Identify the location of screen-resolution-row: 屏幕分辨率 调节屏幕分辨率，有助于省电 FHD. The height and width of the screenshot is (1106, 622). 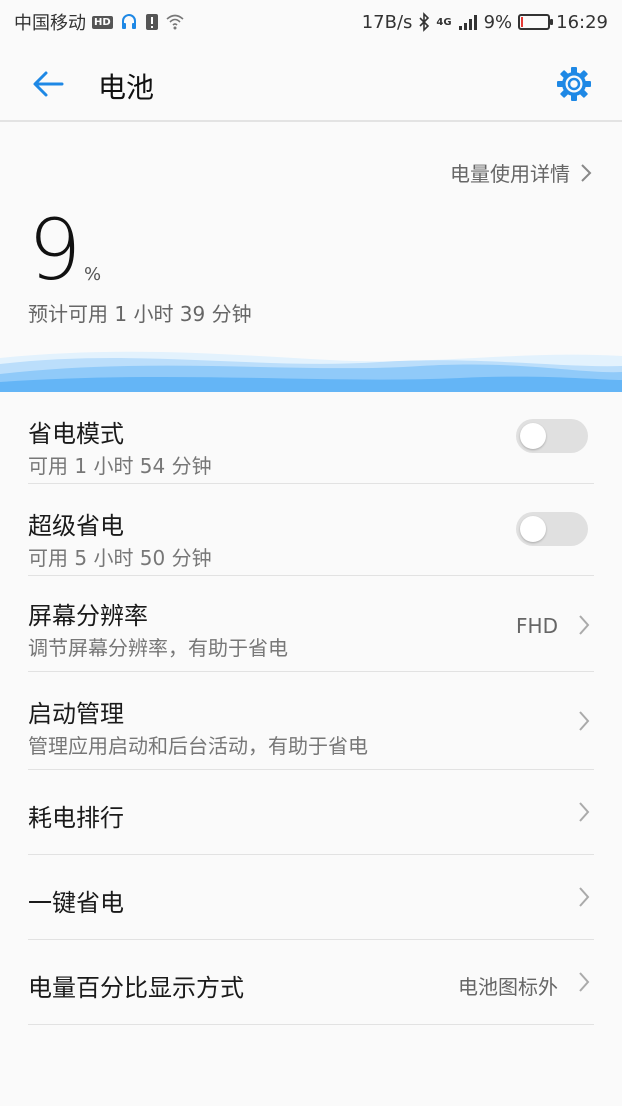
(311, 624).